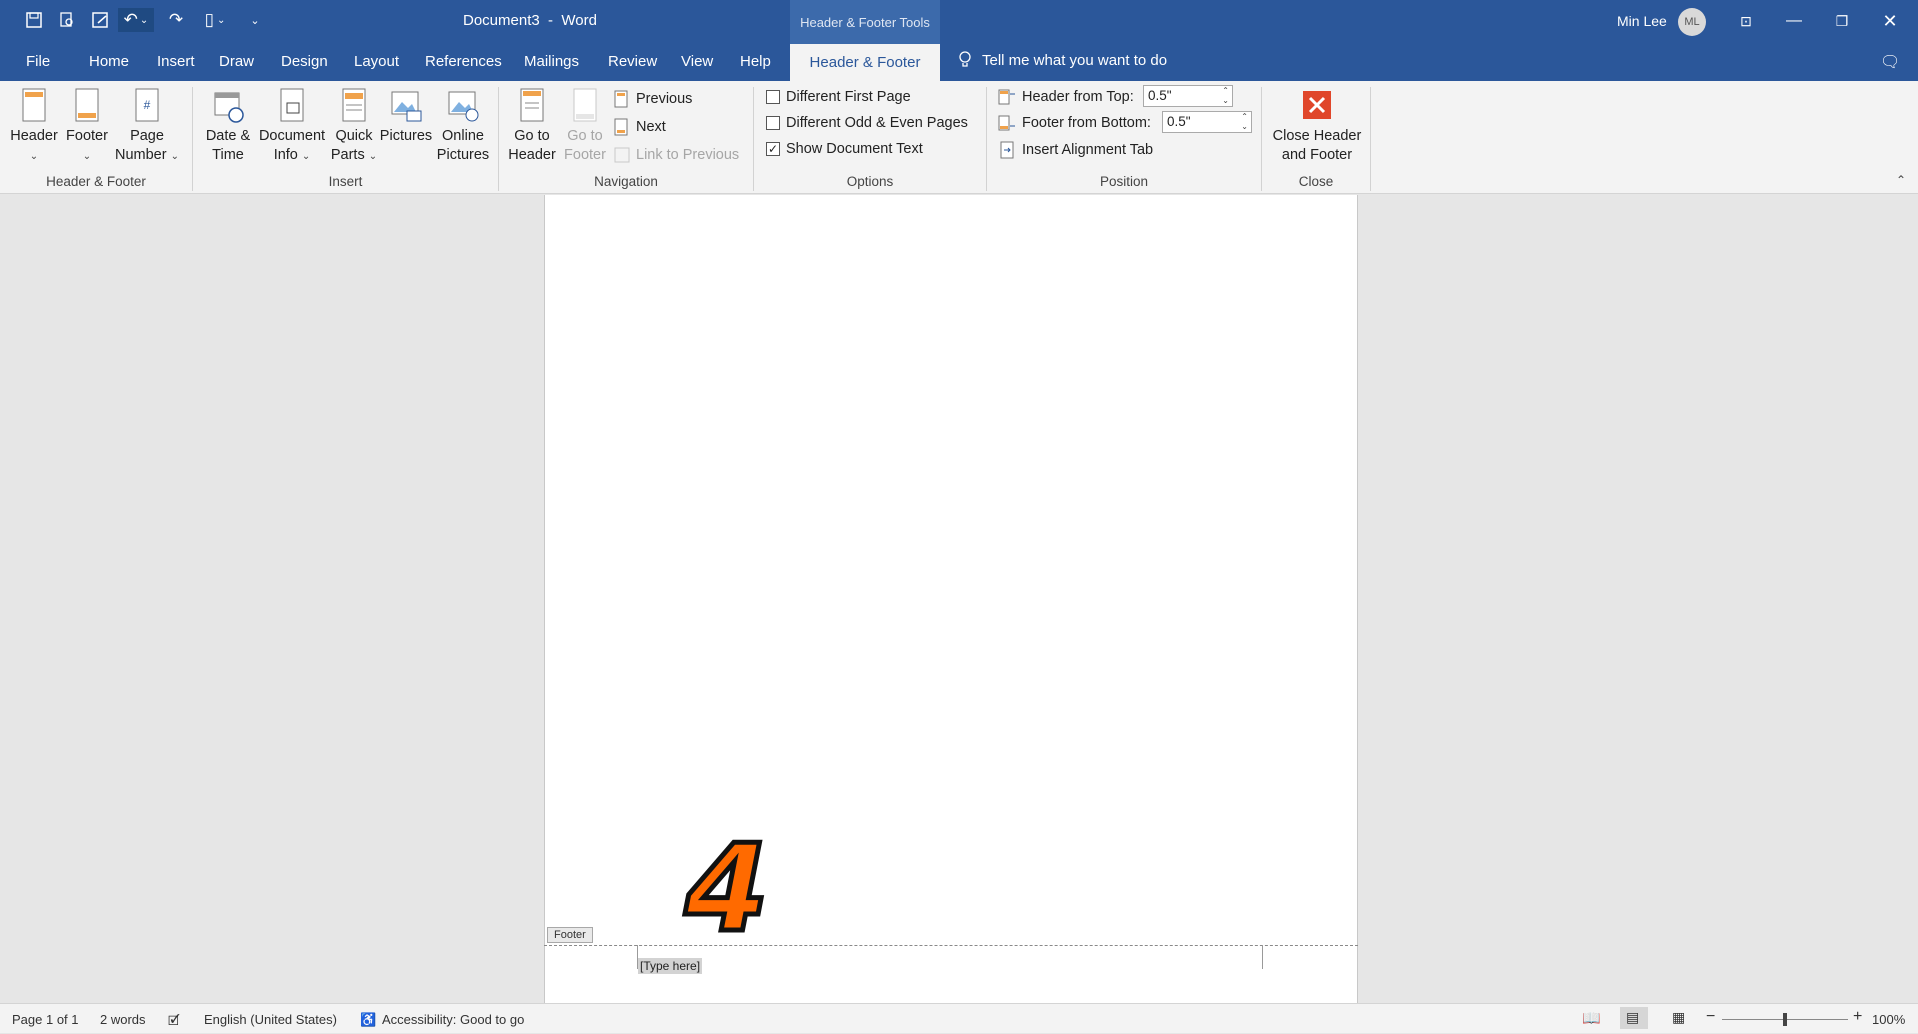 The width and height of the screenshot is (1918, 1034). What do you see at coordinates (67, 20) in the screenshot?
I see `print-preview-icon` at bounding box center [67, 20].